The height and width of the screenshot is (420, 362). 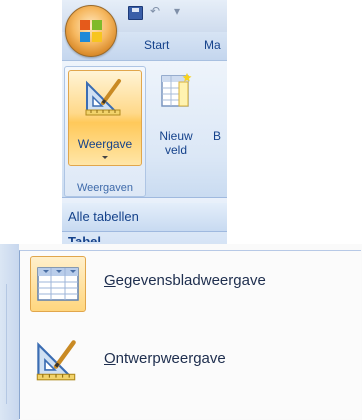 I want to click on tab-ma: Ma, so click(x=212, y=45).